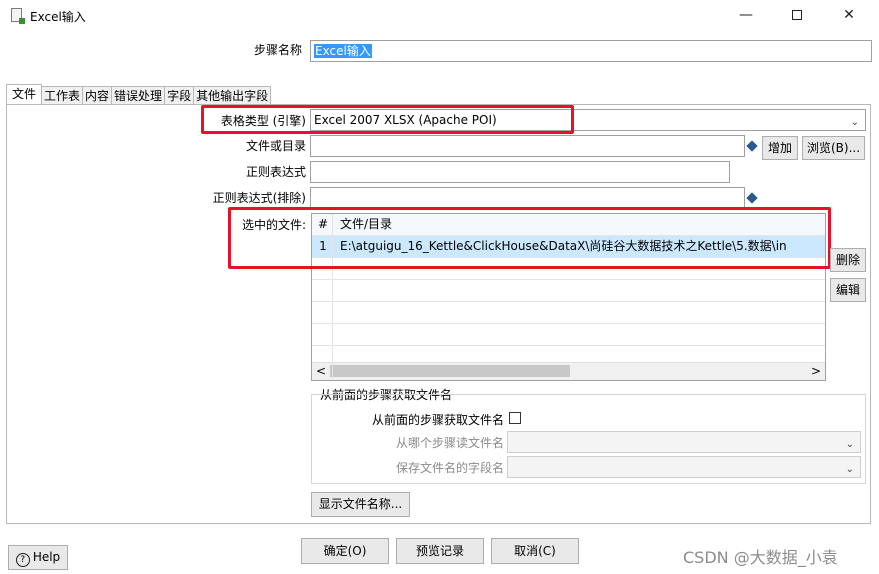 The width and height of the screenshot is (879, 574). I want to click on tab-bar: 文件 工作表 内容 错误处理 字段 其他输出字段, so click(139, 94).